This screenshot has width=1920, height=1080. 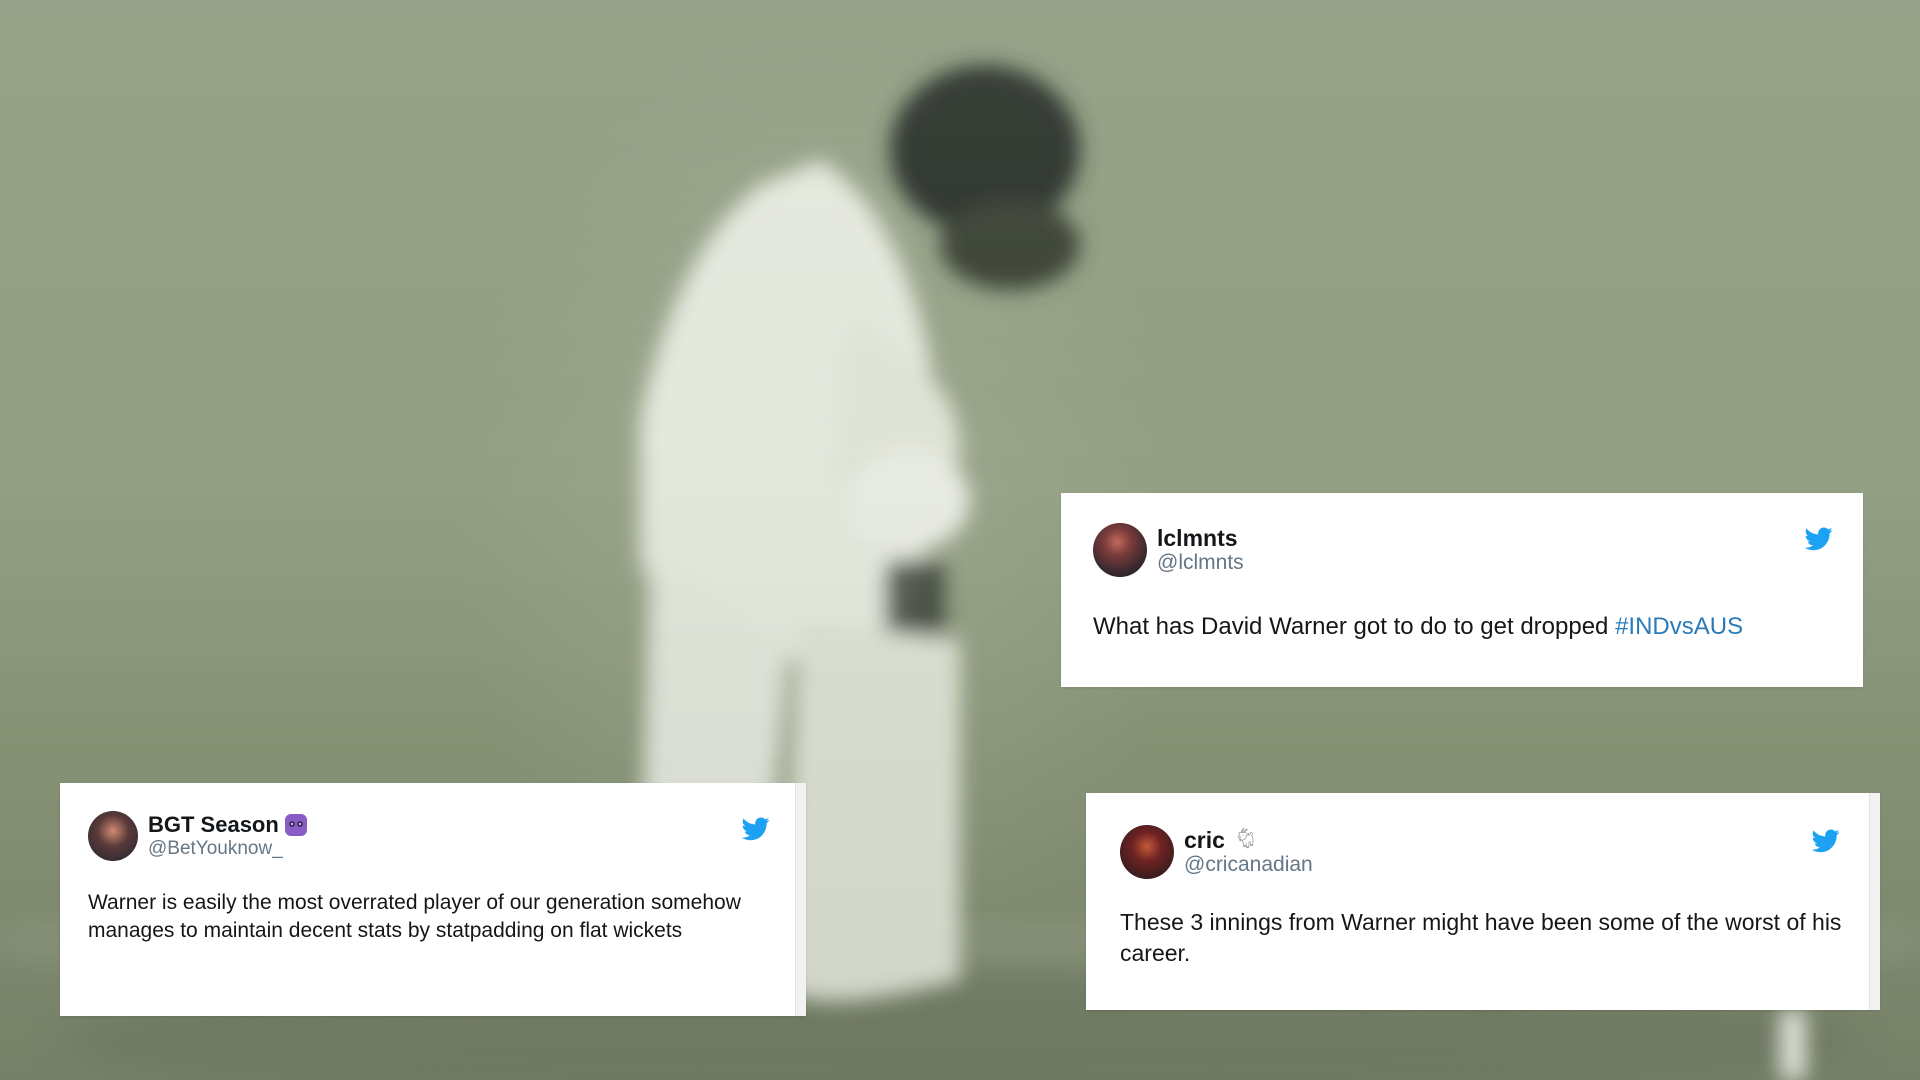 I want to click on handle: @lclmnts, so click(x=1200, y=563).